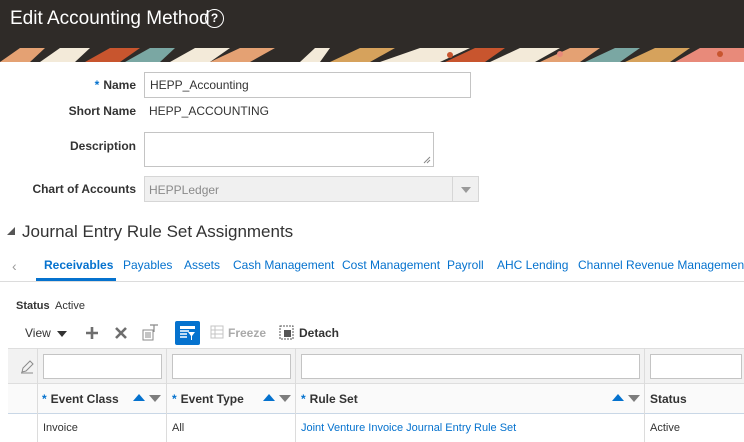 The image size is (744, 442). Describe the element at coordinates (14, 266) in the screenshot. I see `chevron-left-icon: ‹` at that location.